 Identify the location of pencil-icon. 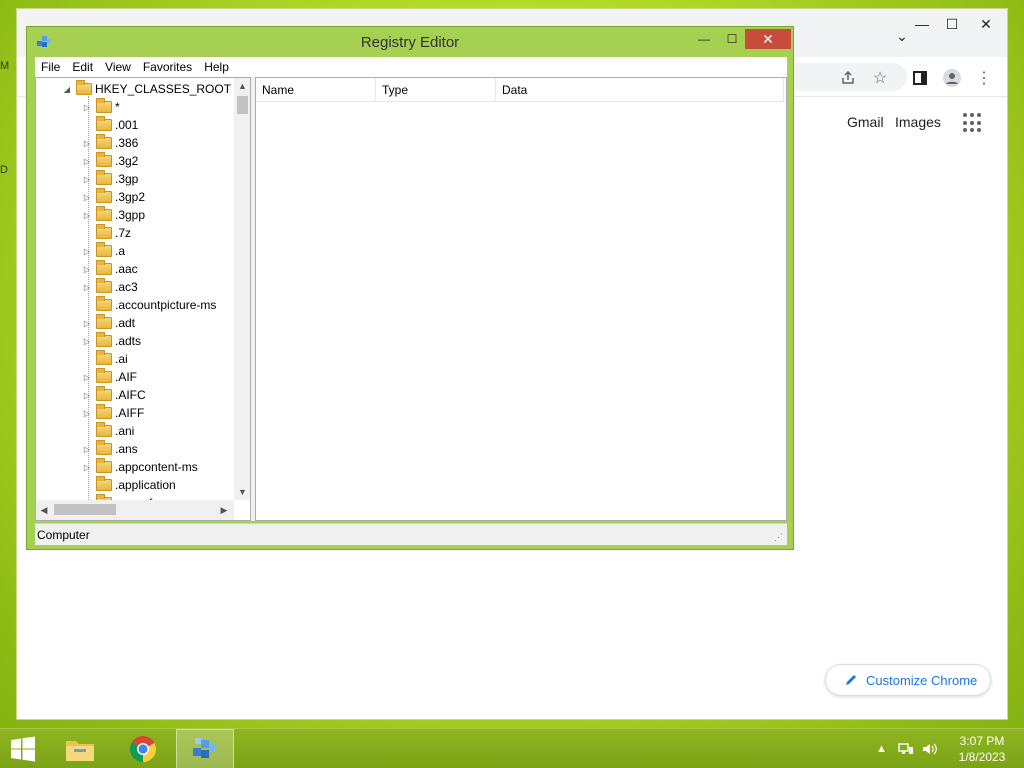
(851, 680).